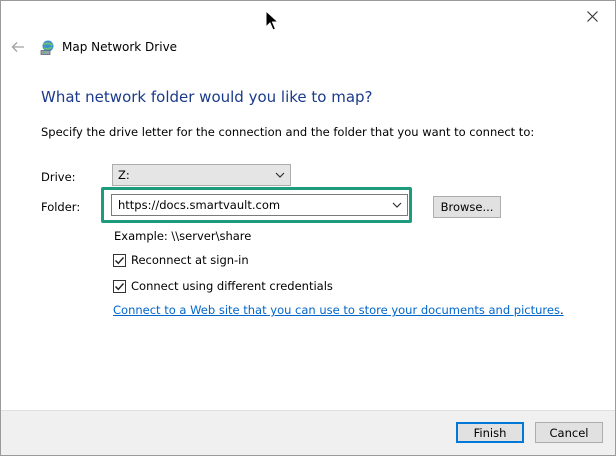 This screenshot has height=456, width=616. I want to click on different-credentials-checkbox, so click(119, 286).